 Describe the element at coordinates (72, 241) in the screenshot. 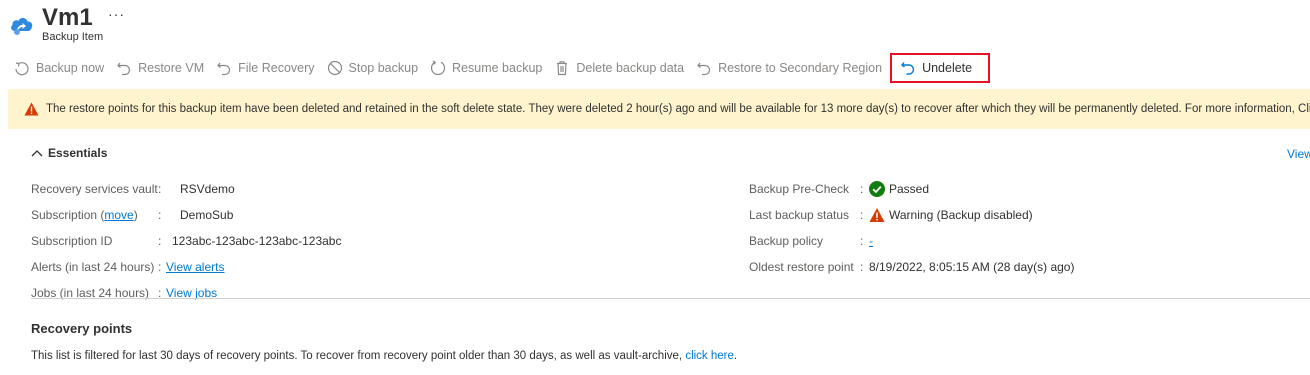

I see `subscription-id-label: Subscription ID` at that location.